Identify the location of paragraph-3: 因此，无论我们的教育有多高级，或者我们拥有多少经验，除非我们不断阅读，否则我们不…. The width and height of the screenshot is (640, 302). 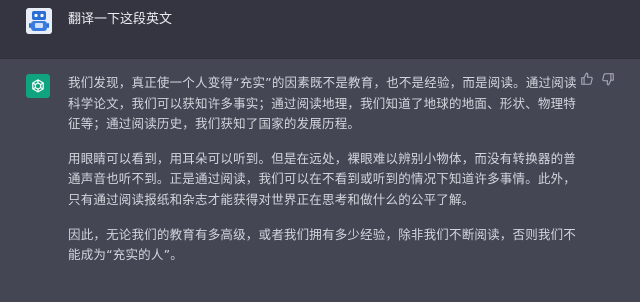
(328, 245).